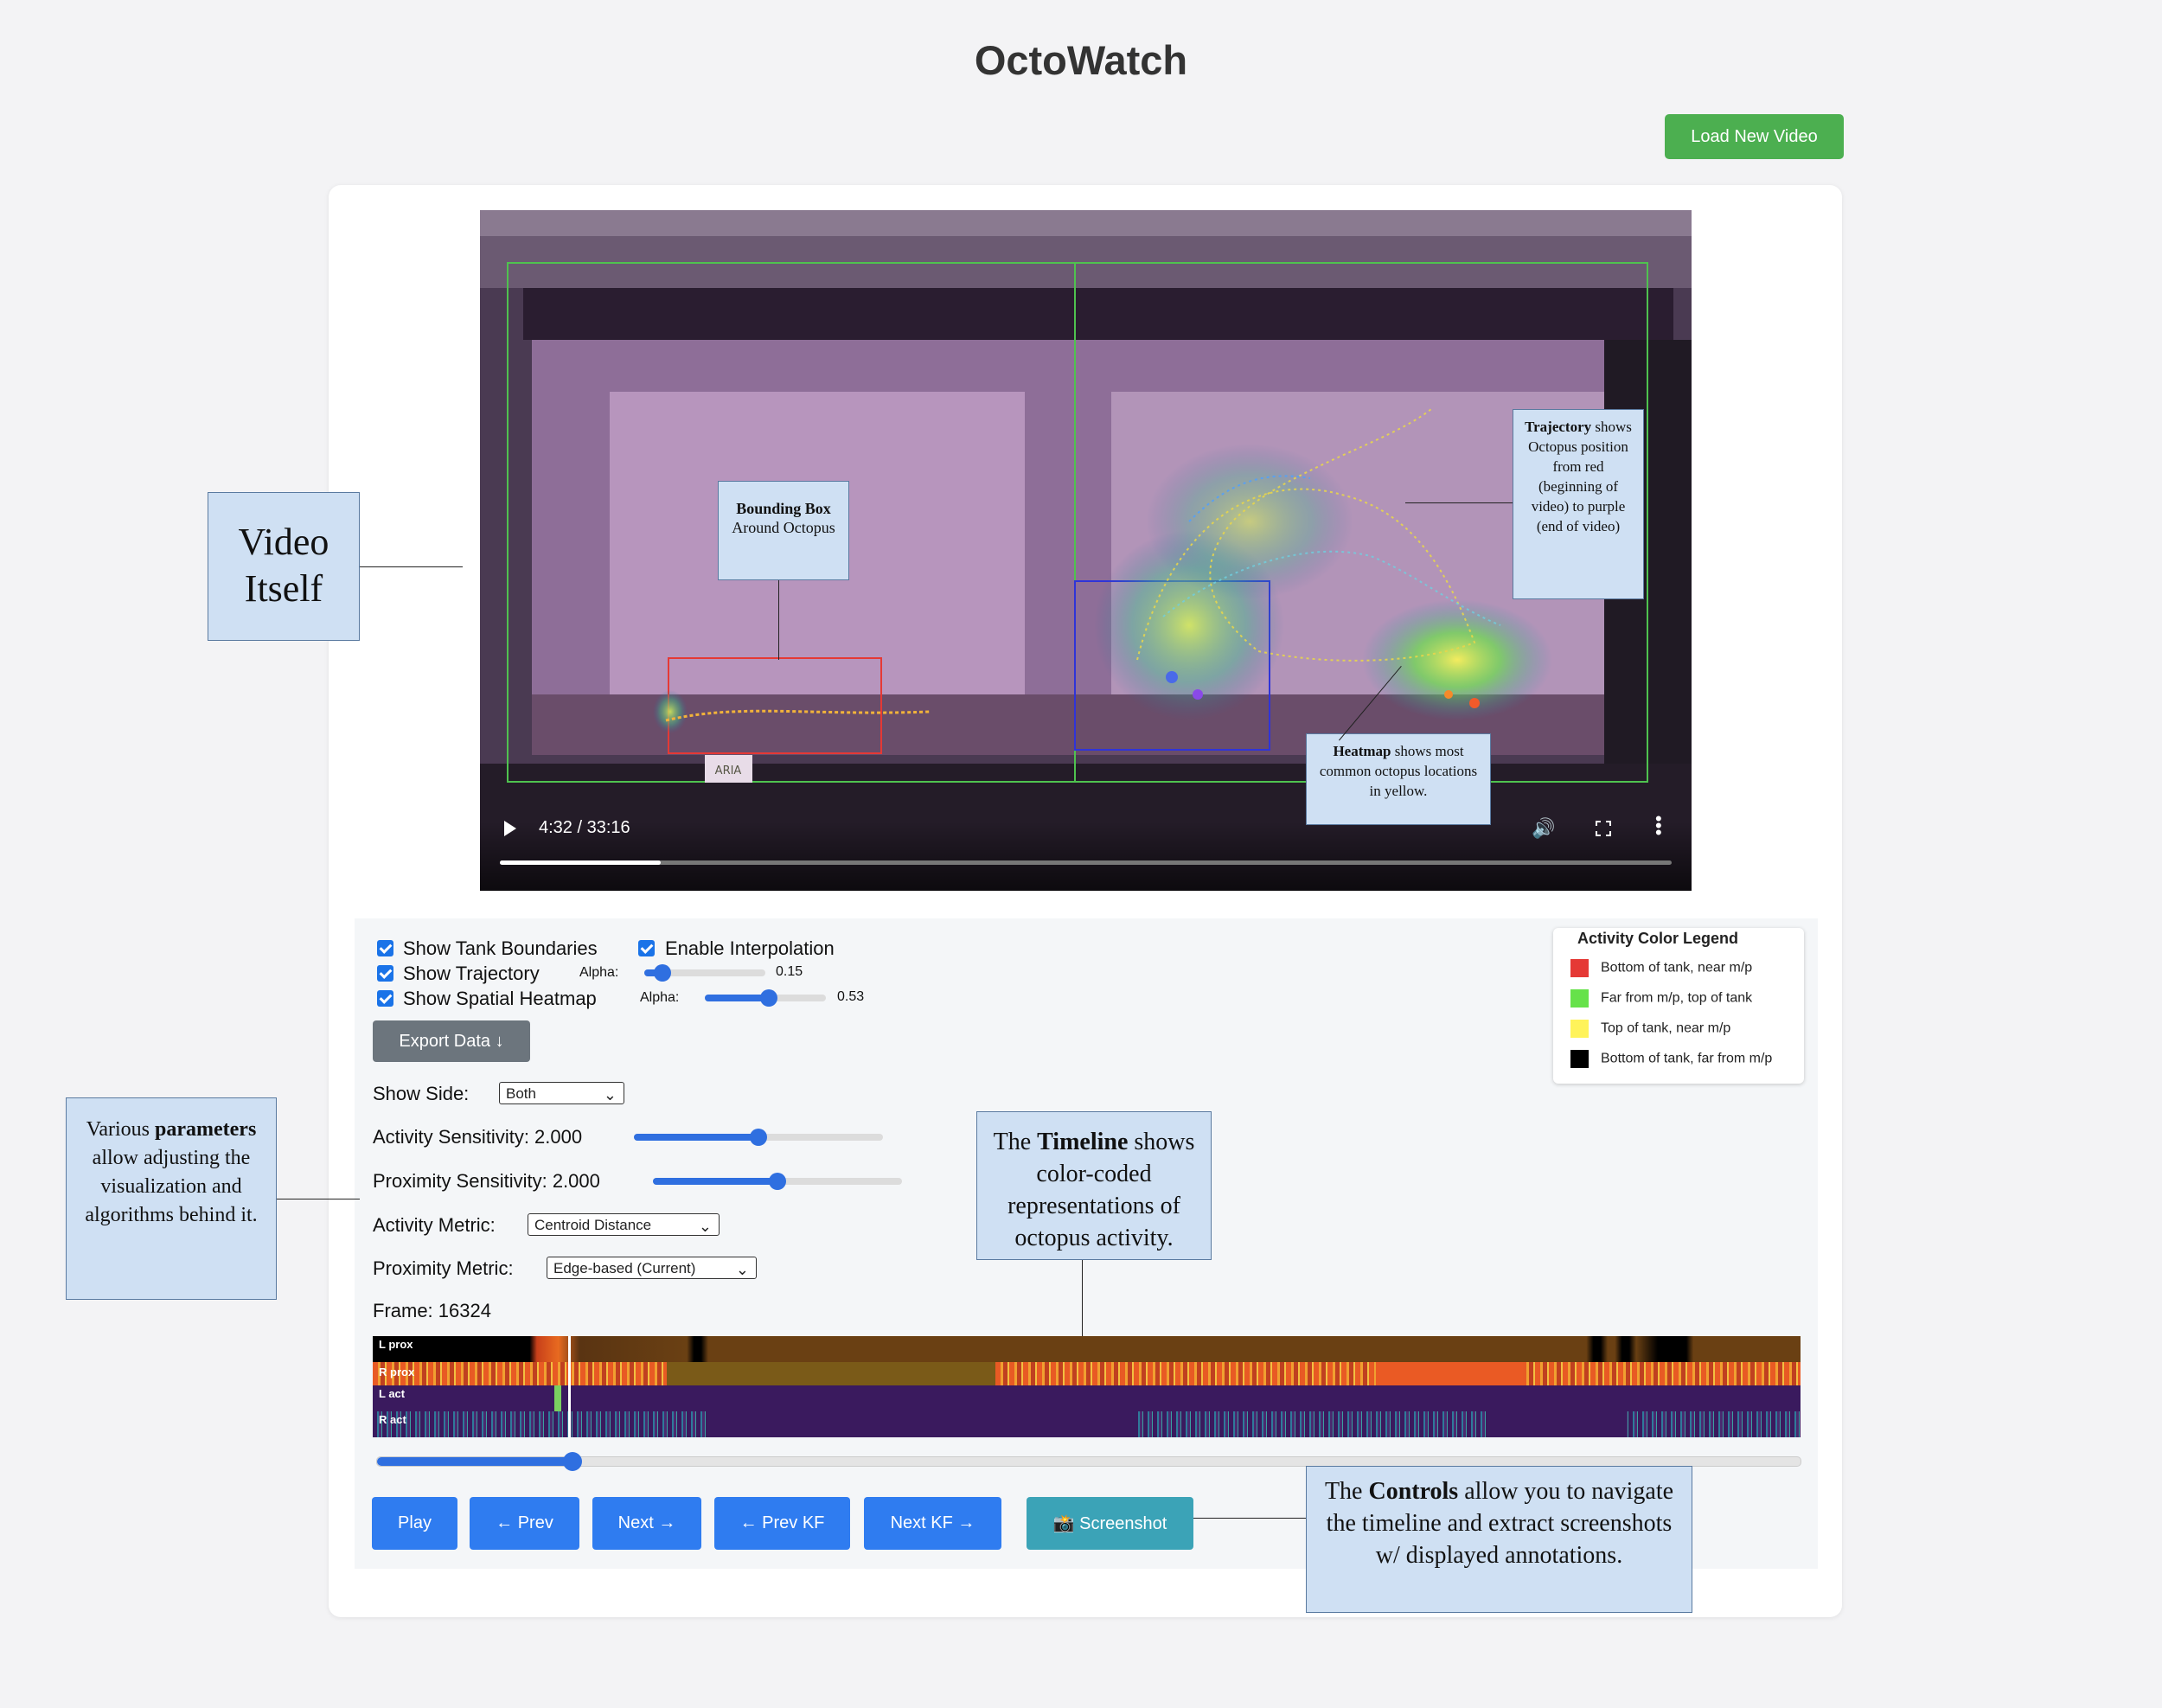 The height and width of the screenshot is (1708, 2162). What do you see at coordinates (790, 971) in the screenshot?
I see `trajectory-alpha-value: 0.15` at bounding box center [790, 971].